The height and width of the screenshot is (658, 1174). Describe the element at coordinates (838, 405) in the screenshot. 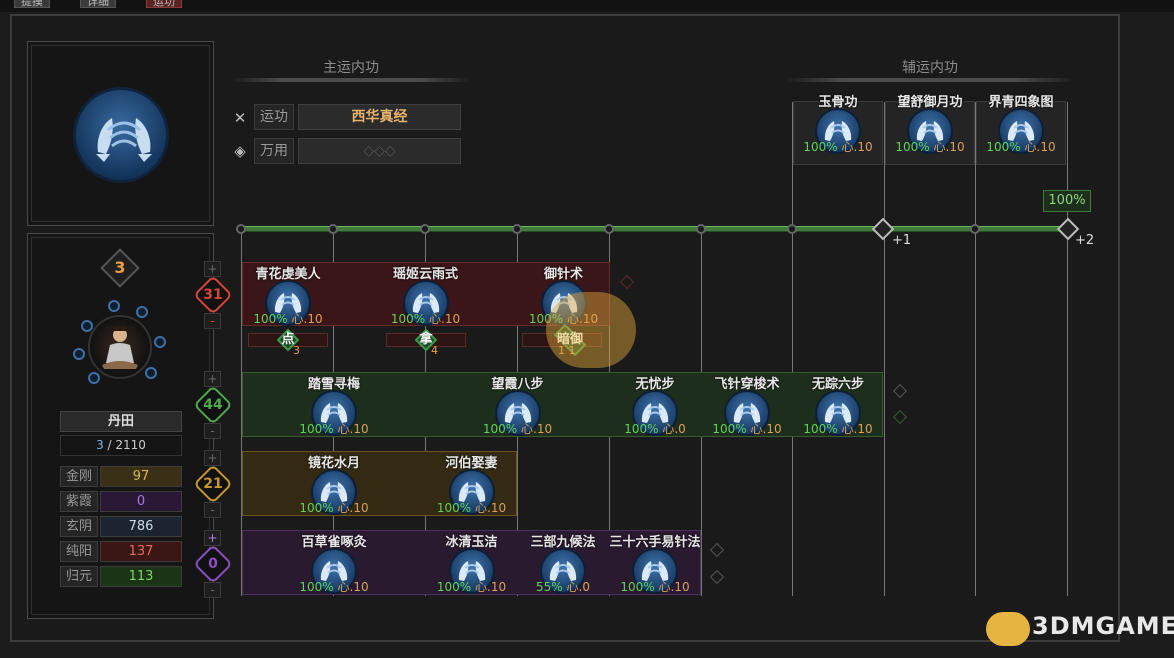

I see `skill-card: 无踪六步 100% 心.10` at that location.